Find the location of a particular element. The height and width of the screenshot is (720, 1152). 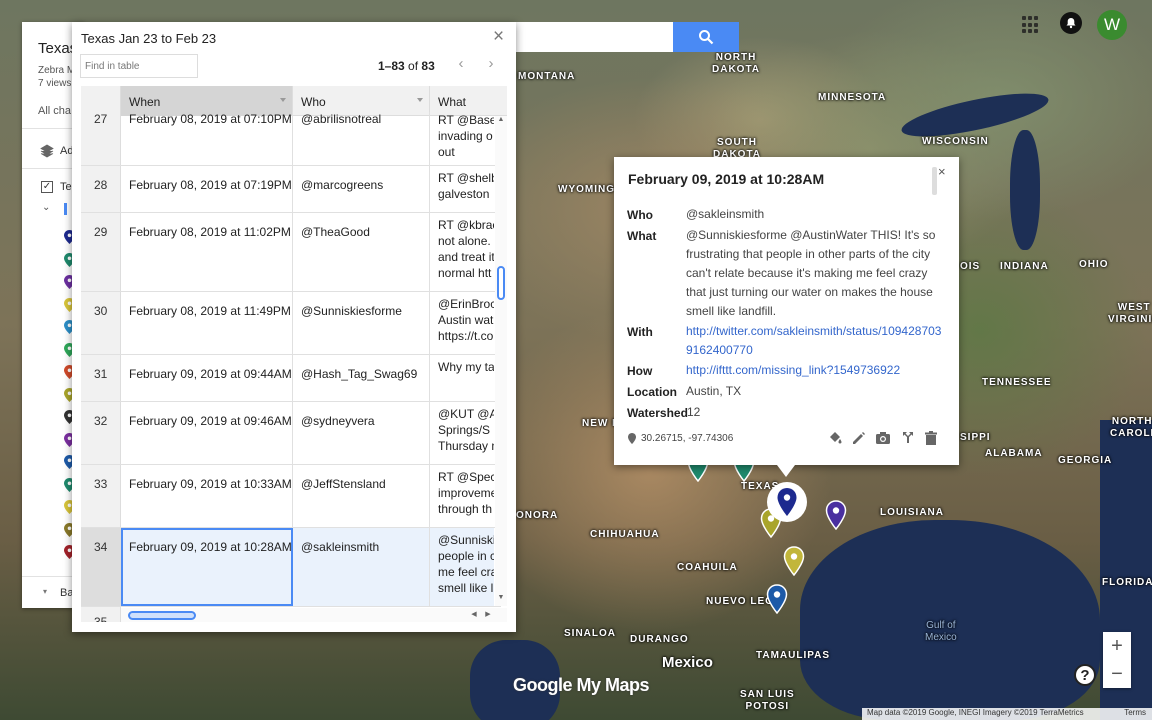

coordinates: 30.26715, -97.74306 is located at coordinates (680, 438).